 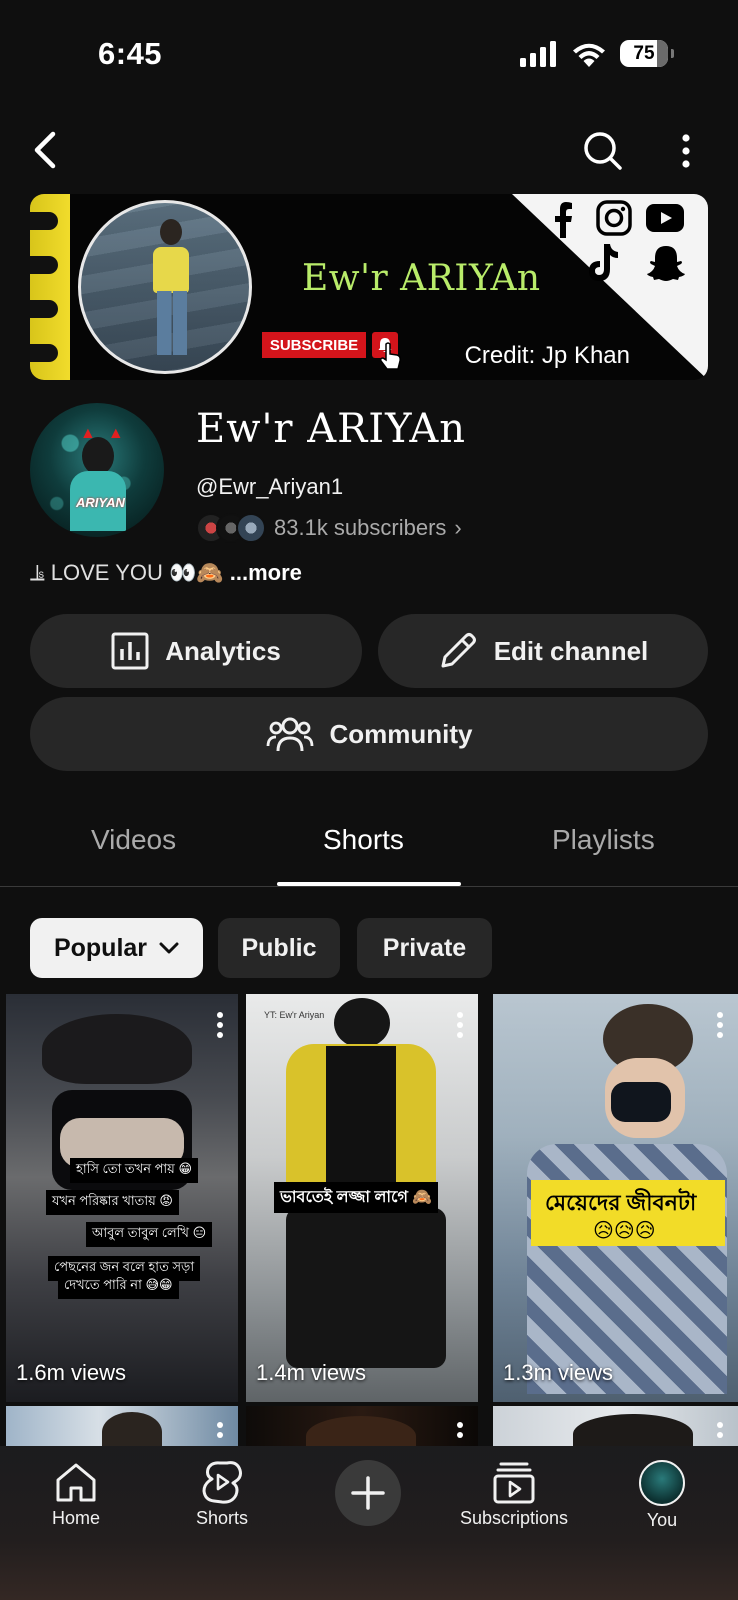 I want to click on channel-avatar: ▲▲ ARIYAN, so click(x=97, y=470).